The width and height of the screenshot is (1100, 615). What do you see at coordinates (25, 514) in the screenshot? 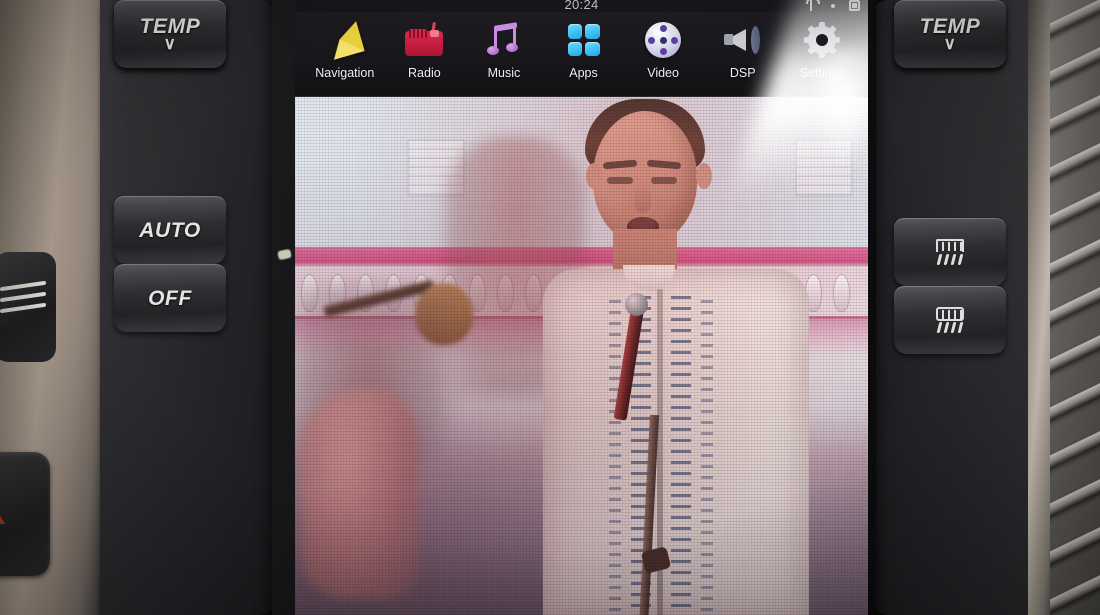
I see `hazard-warning-button` at bounding box center [25, 514].